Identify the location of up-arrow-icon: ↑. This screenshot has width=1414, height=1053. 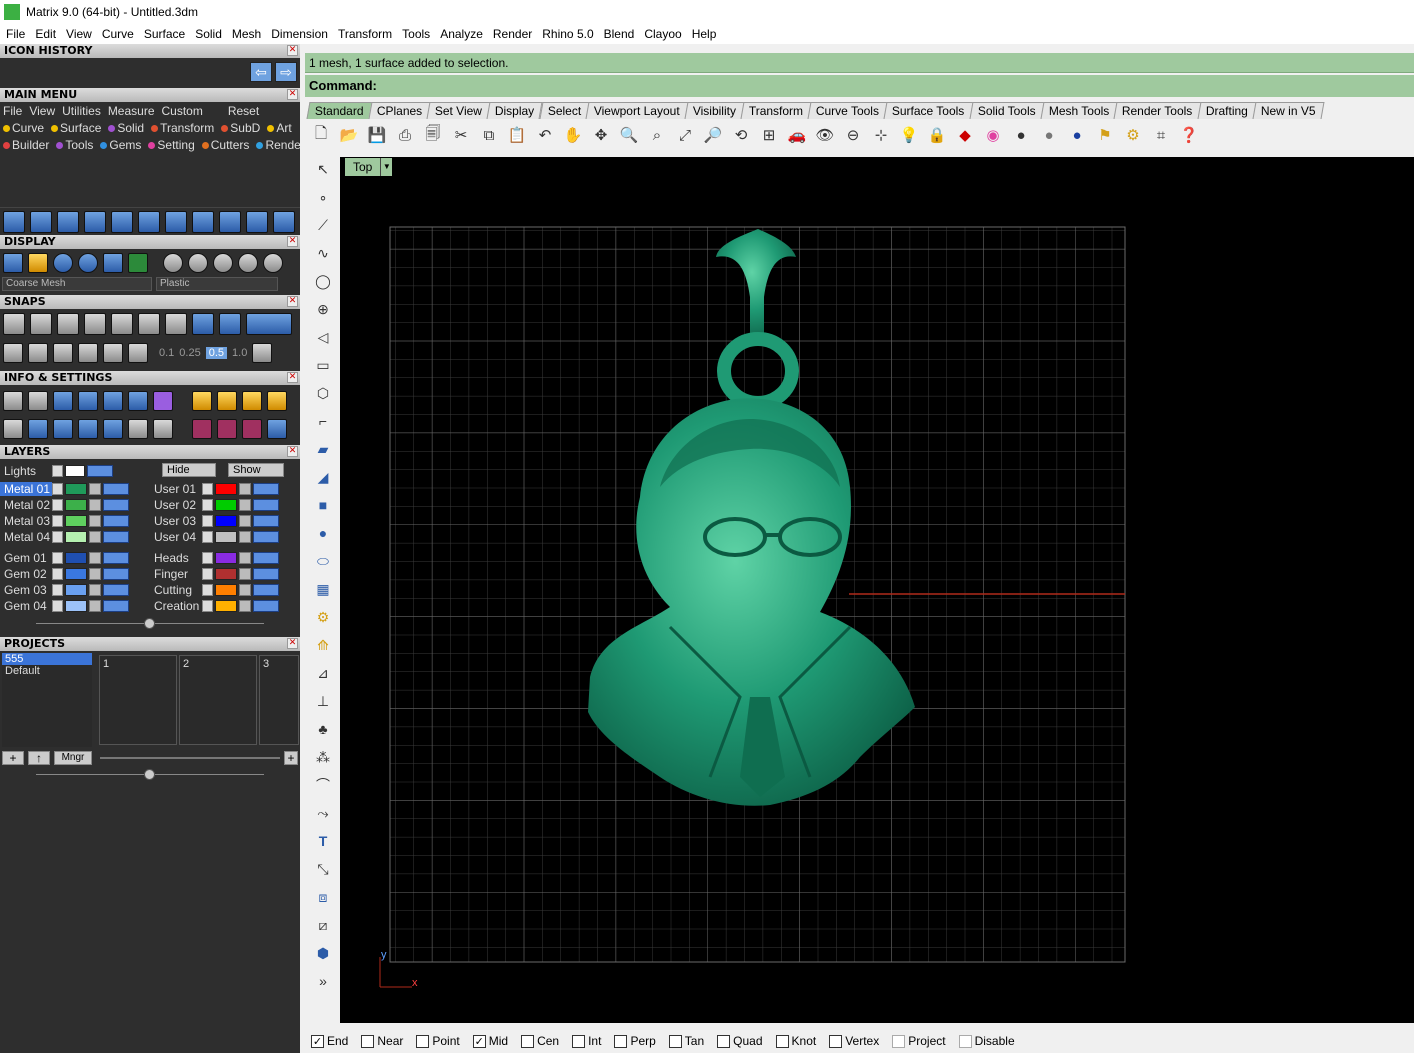
(39, 758).